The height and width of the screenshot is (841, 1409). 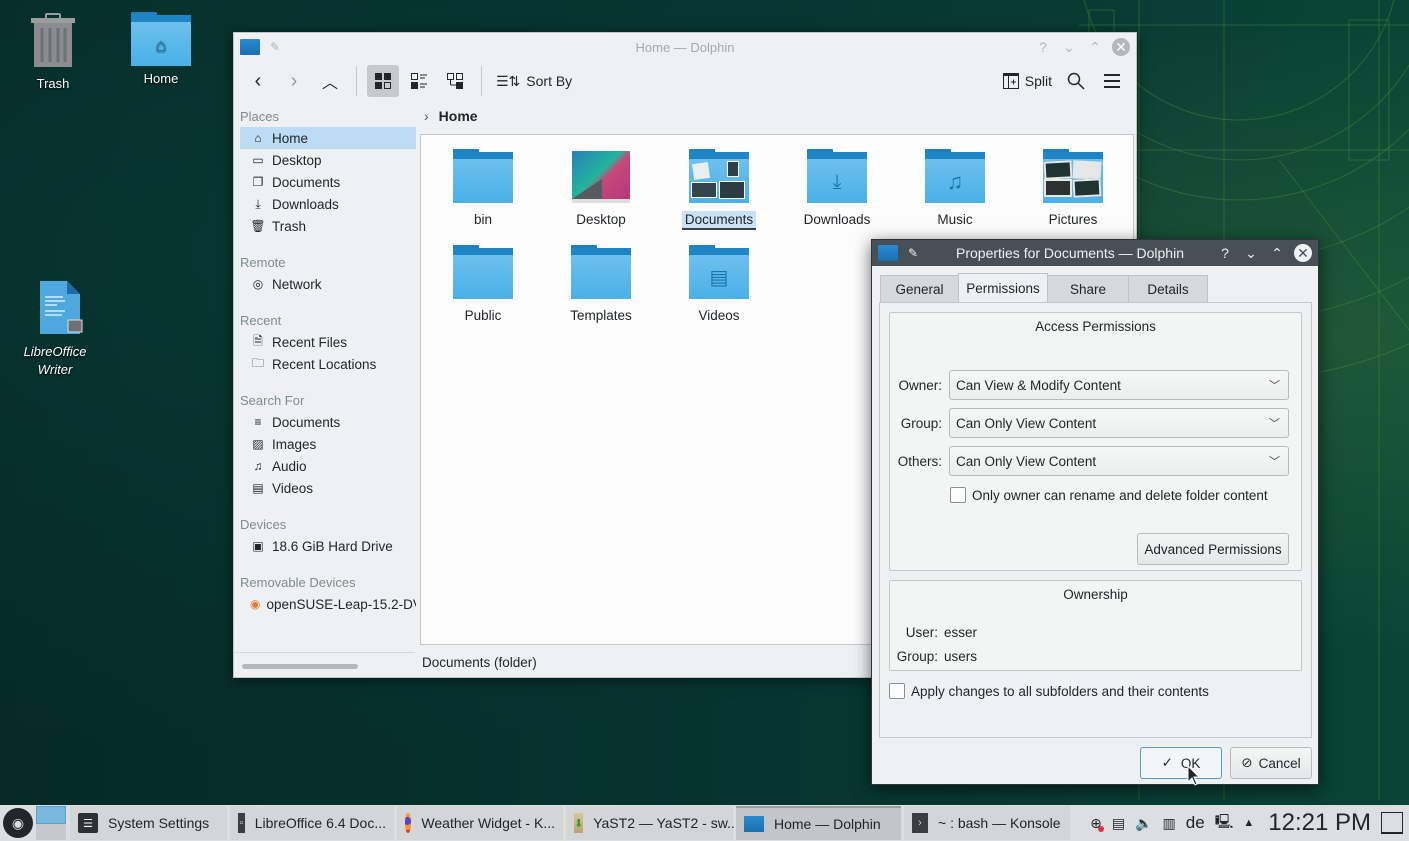 I want to click on folder-icon, so click(x=483, y=176).